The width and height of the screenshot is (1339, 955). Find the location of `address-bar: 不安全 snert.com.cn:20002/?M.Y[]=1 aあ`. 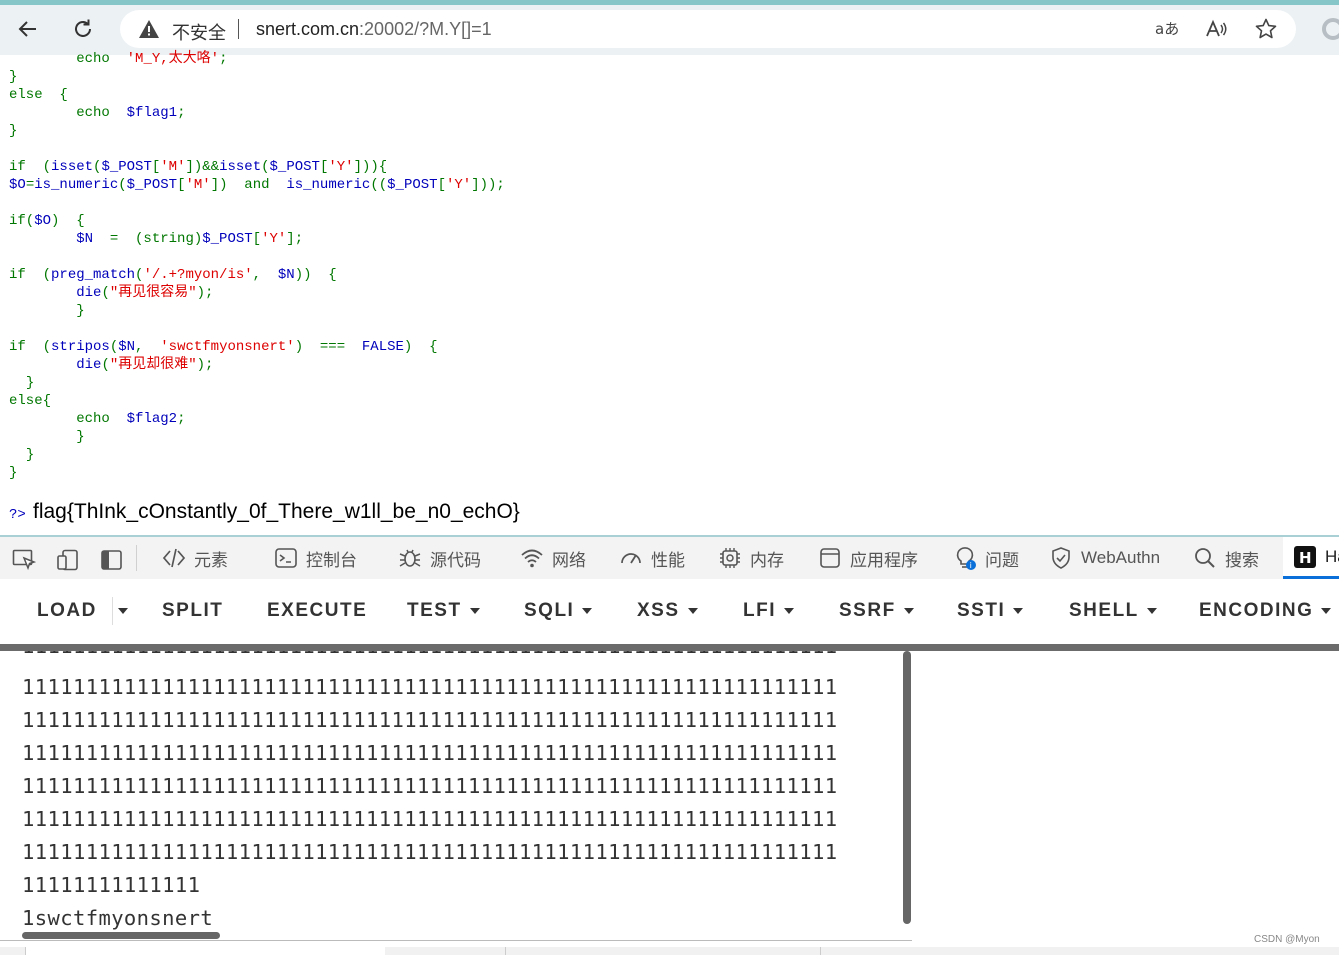

address-bar: 不安全 snert.com.cn:20002/?M.Y[]=1 aあ is located at coordinates (708, 29).